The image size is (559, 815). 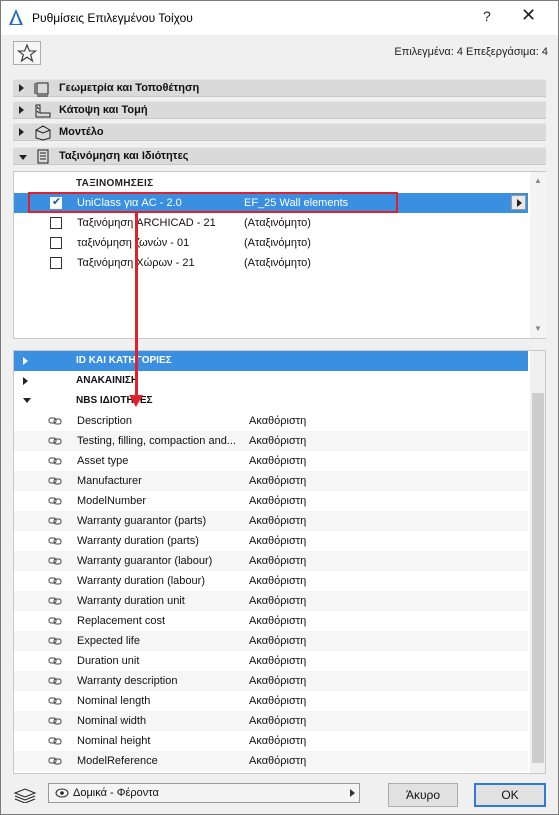 I want to click on property-row: Warranty duration (labour) Ακαθόριστη, so click(x=271, y=581).